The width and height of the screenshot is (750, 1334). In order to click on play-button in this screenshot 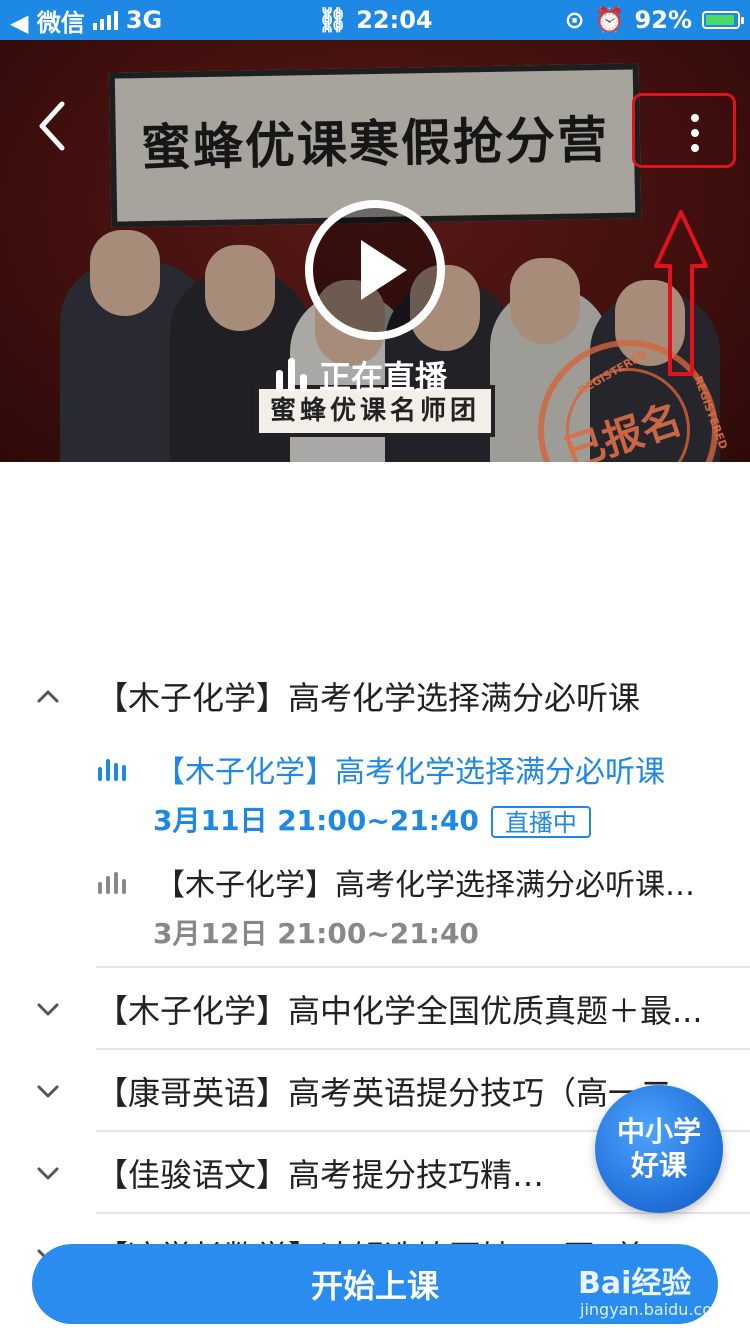, I will do `click(375, 270)`.